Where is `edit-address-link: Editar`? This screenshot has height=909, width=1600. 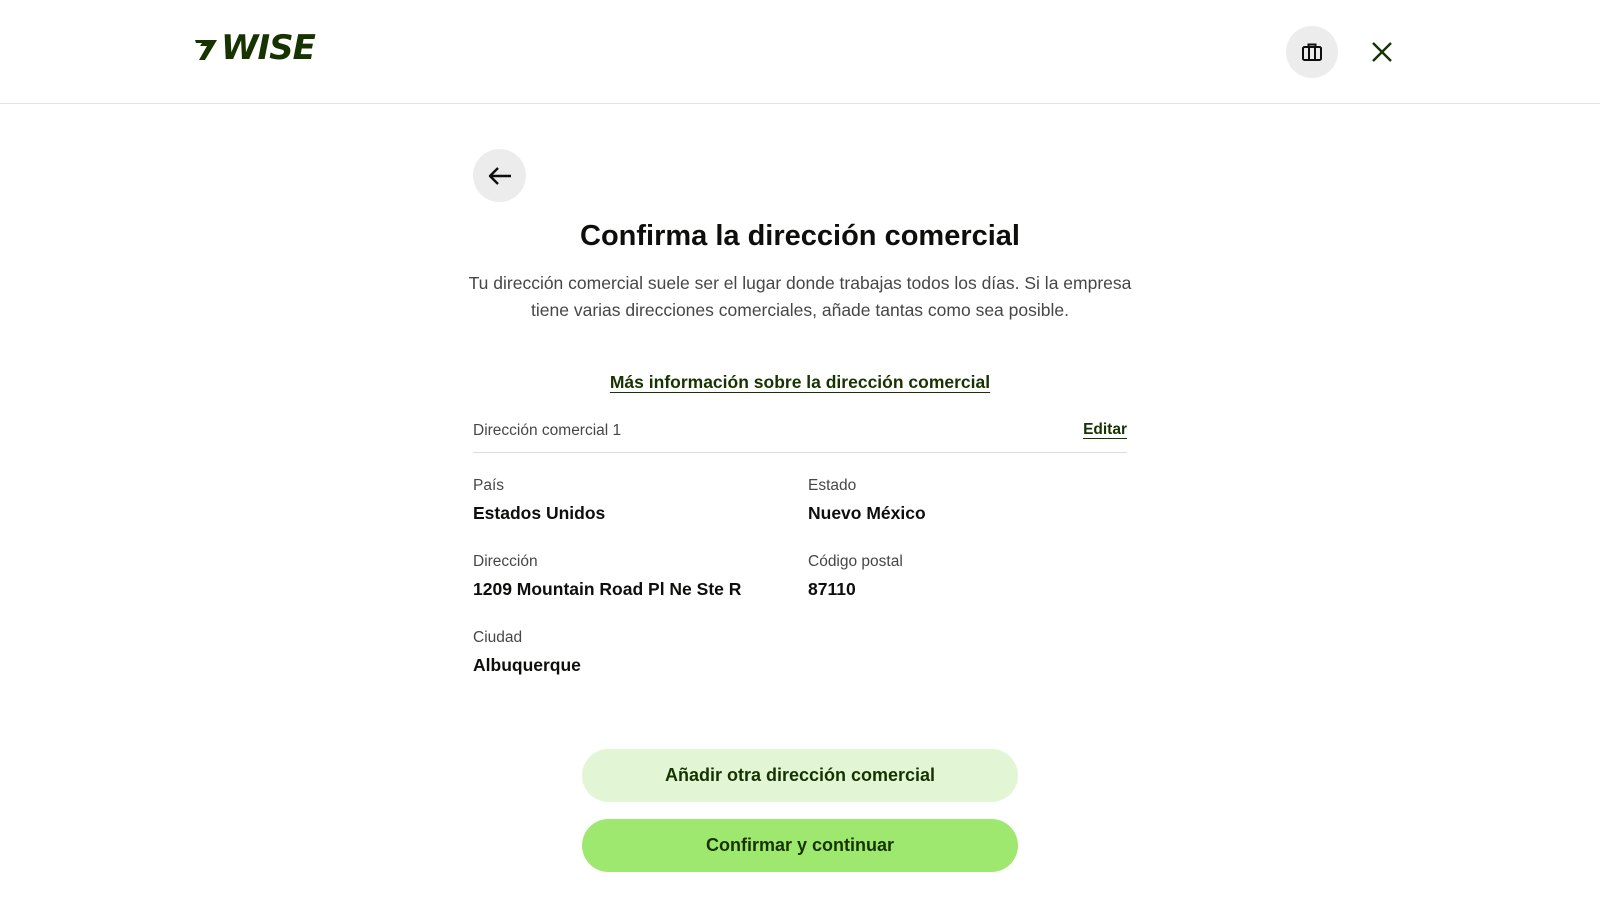
edit-address-link: Editar is located at coordinates (1105, 430).